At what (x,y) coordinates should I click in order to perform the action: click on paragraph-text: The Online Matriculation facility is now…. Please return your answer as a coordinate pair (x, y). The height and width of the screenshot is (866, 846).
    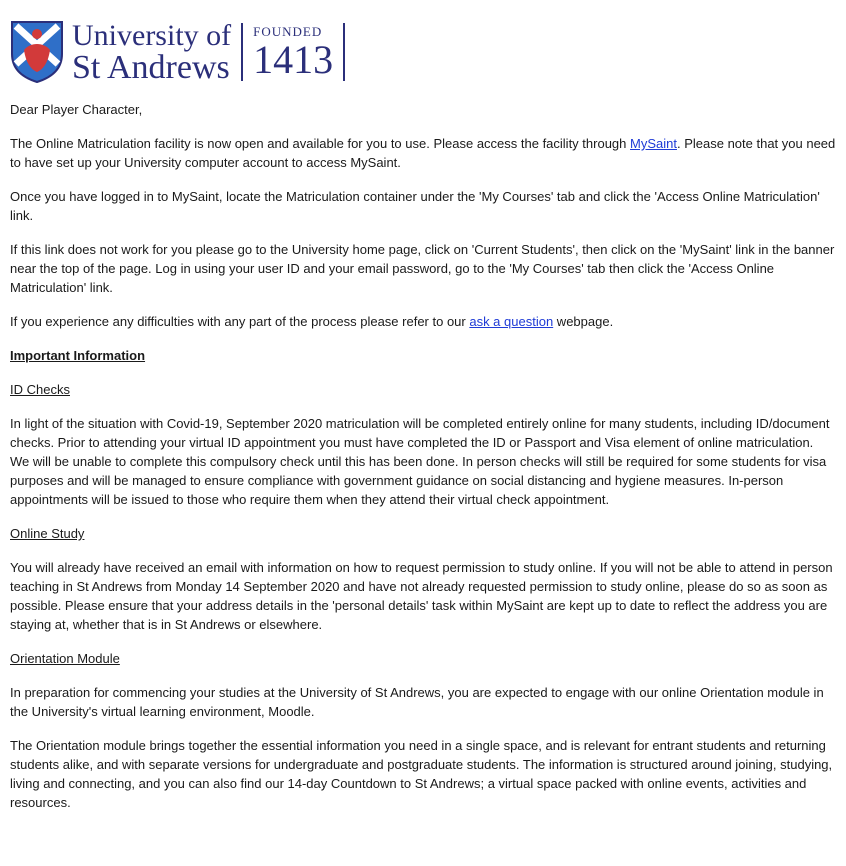
    Looking at the image, I should click on (320, 143).